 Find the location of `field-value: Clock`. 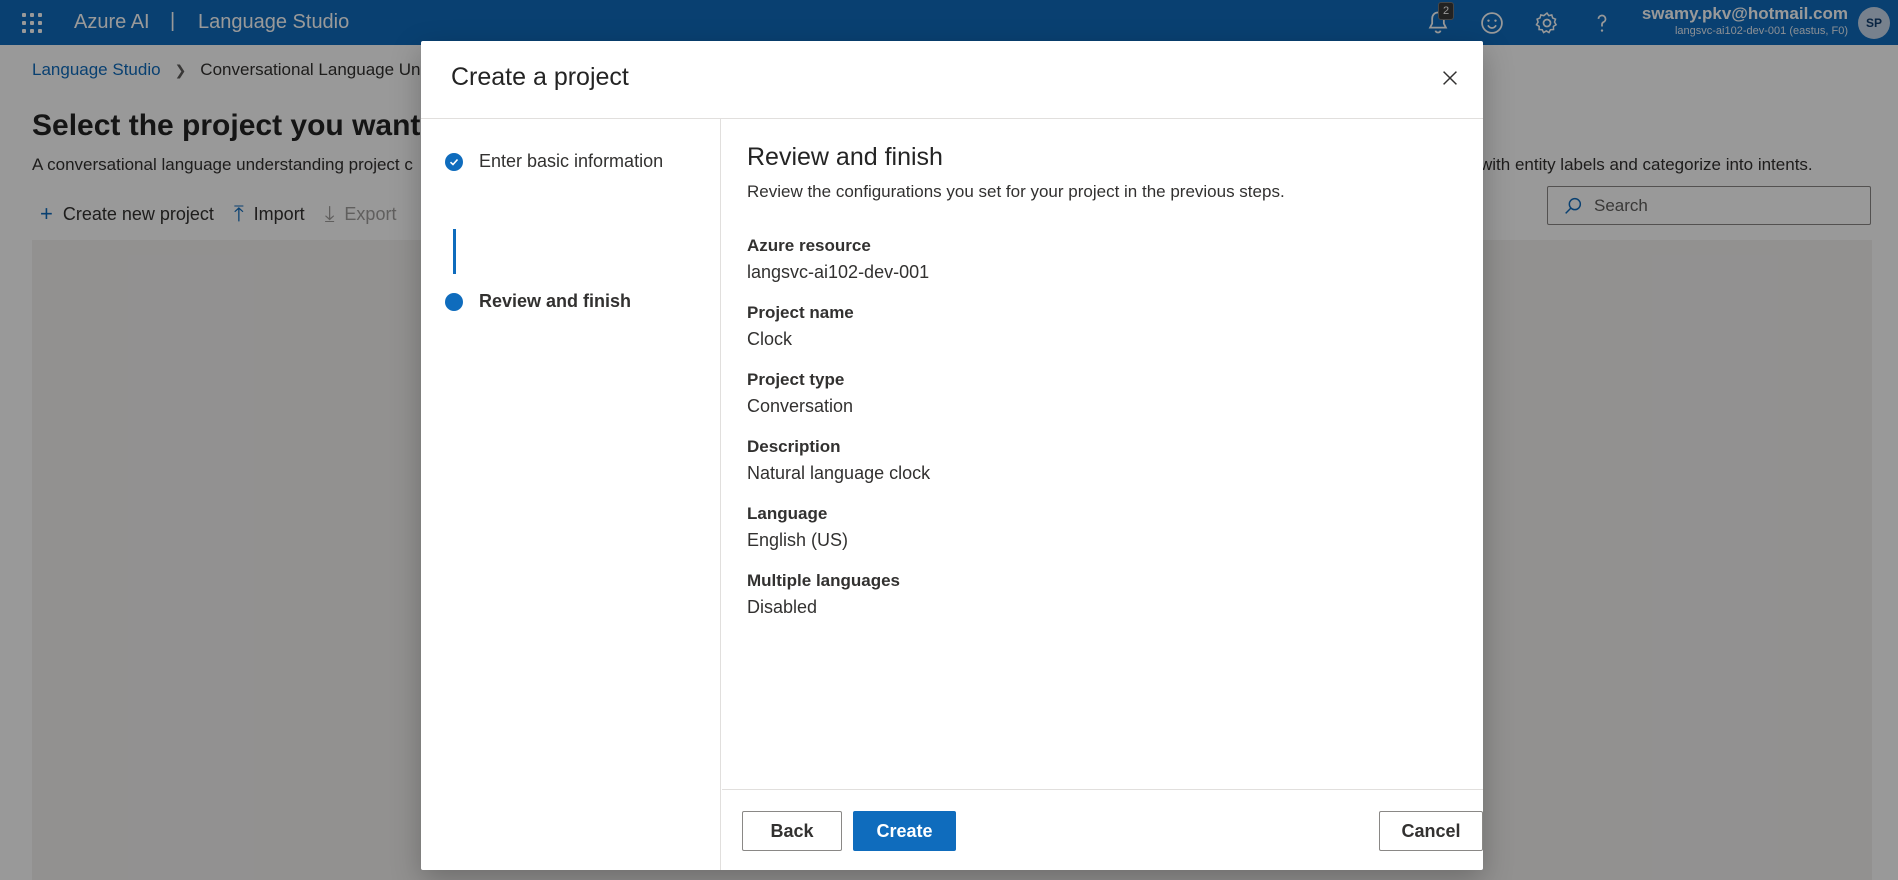

field-value: Clock is located at coordinates (770, 339).